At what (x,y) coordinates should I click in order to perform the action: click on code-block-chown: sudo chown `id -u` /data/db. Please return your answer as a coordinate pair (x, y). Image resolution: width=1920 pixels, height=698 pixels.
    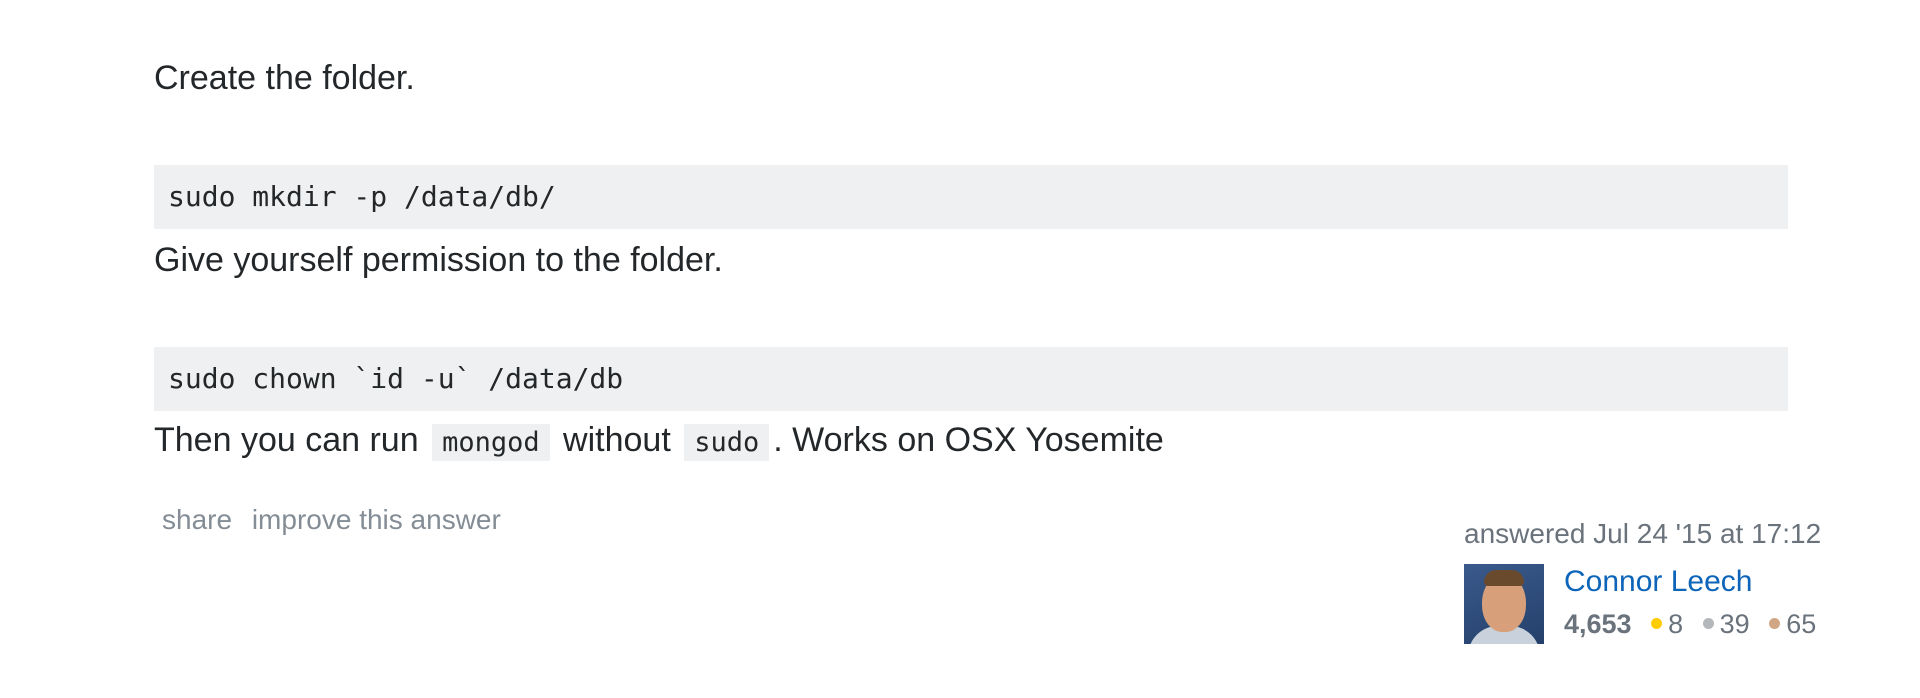
    Looking at the image, I should click on (971, 379).